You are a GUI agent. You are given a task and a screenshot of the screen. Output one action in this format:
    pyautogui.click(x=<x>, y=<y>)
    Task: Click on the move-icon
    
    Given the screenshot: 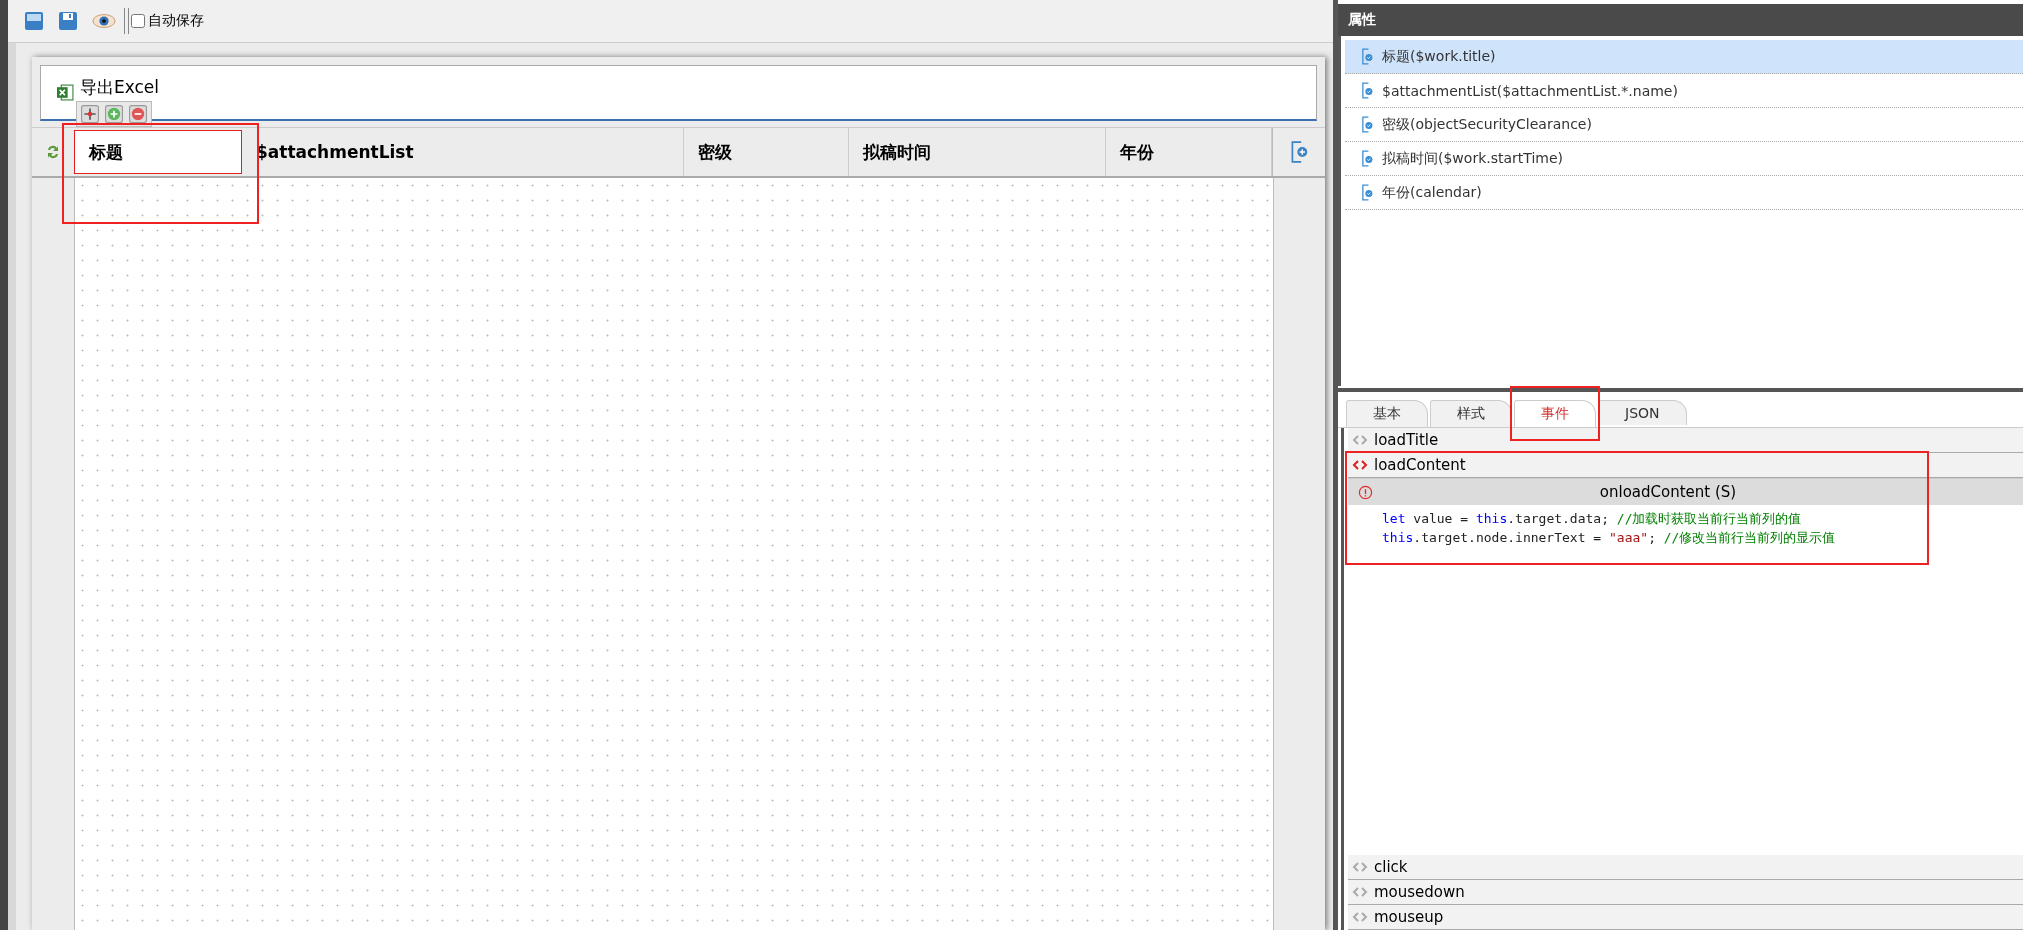 What is the action you would take?
    pyautogui.click(x=90, y=114)
    